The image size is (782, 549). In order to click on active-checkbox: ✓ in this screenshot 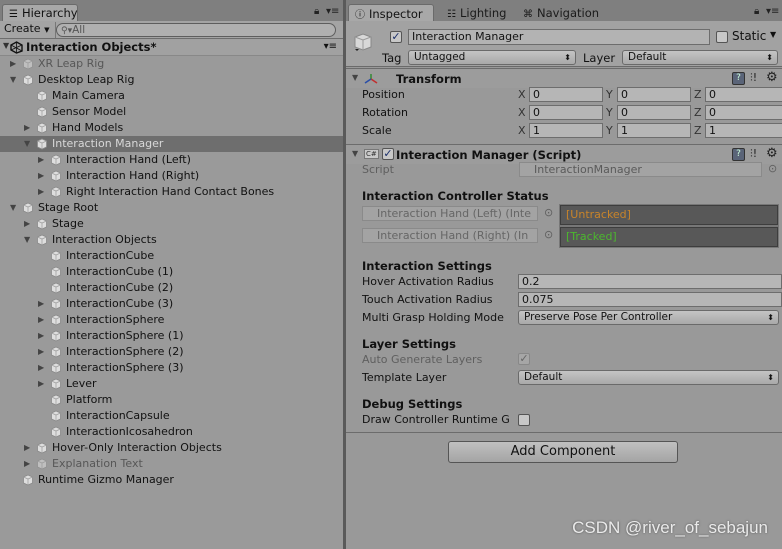, I will do `click(396, 37)`.